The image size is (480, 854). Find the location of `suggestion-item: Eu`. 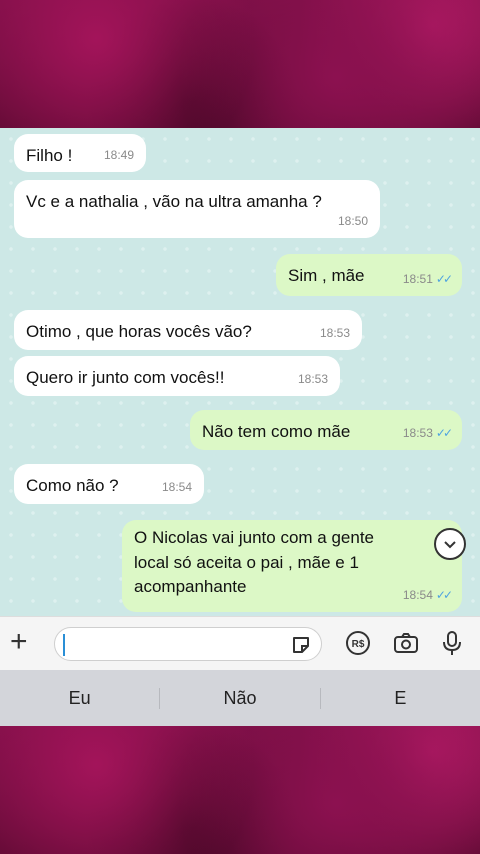

suggestion-item: Eu is located at coordinates (80, 698).